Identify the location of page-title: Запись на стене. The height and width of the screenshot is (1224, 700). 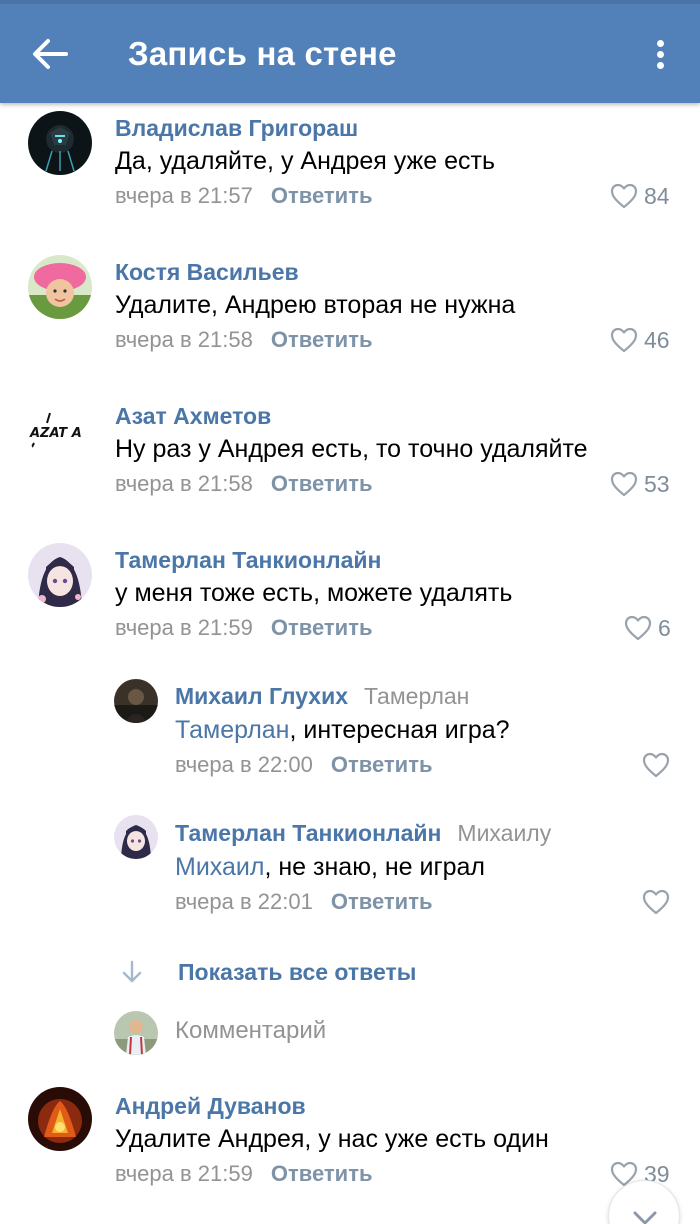
(262, 53).